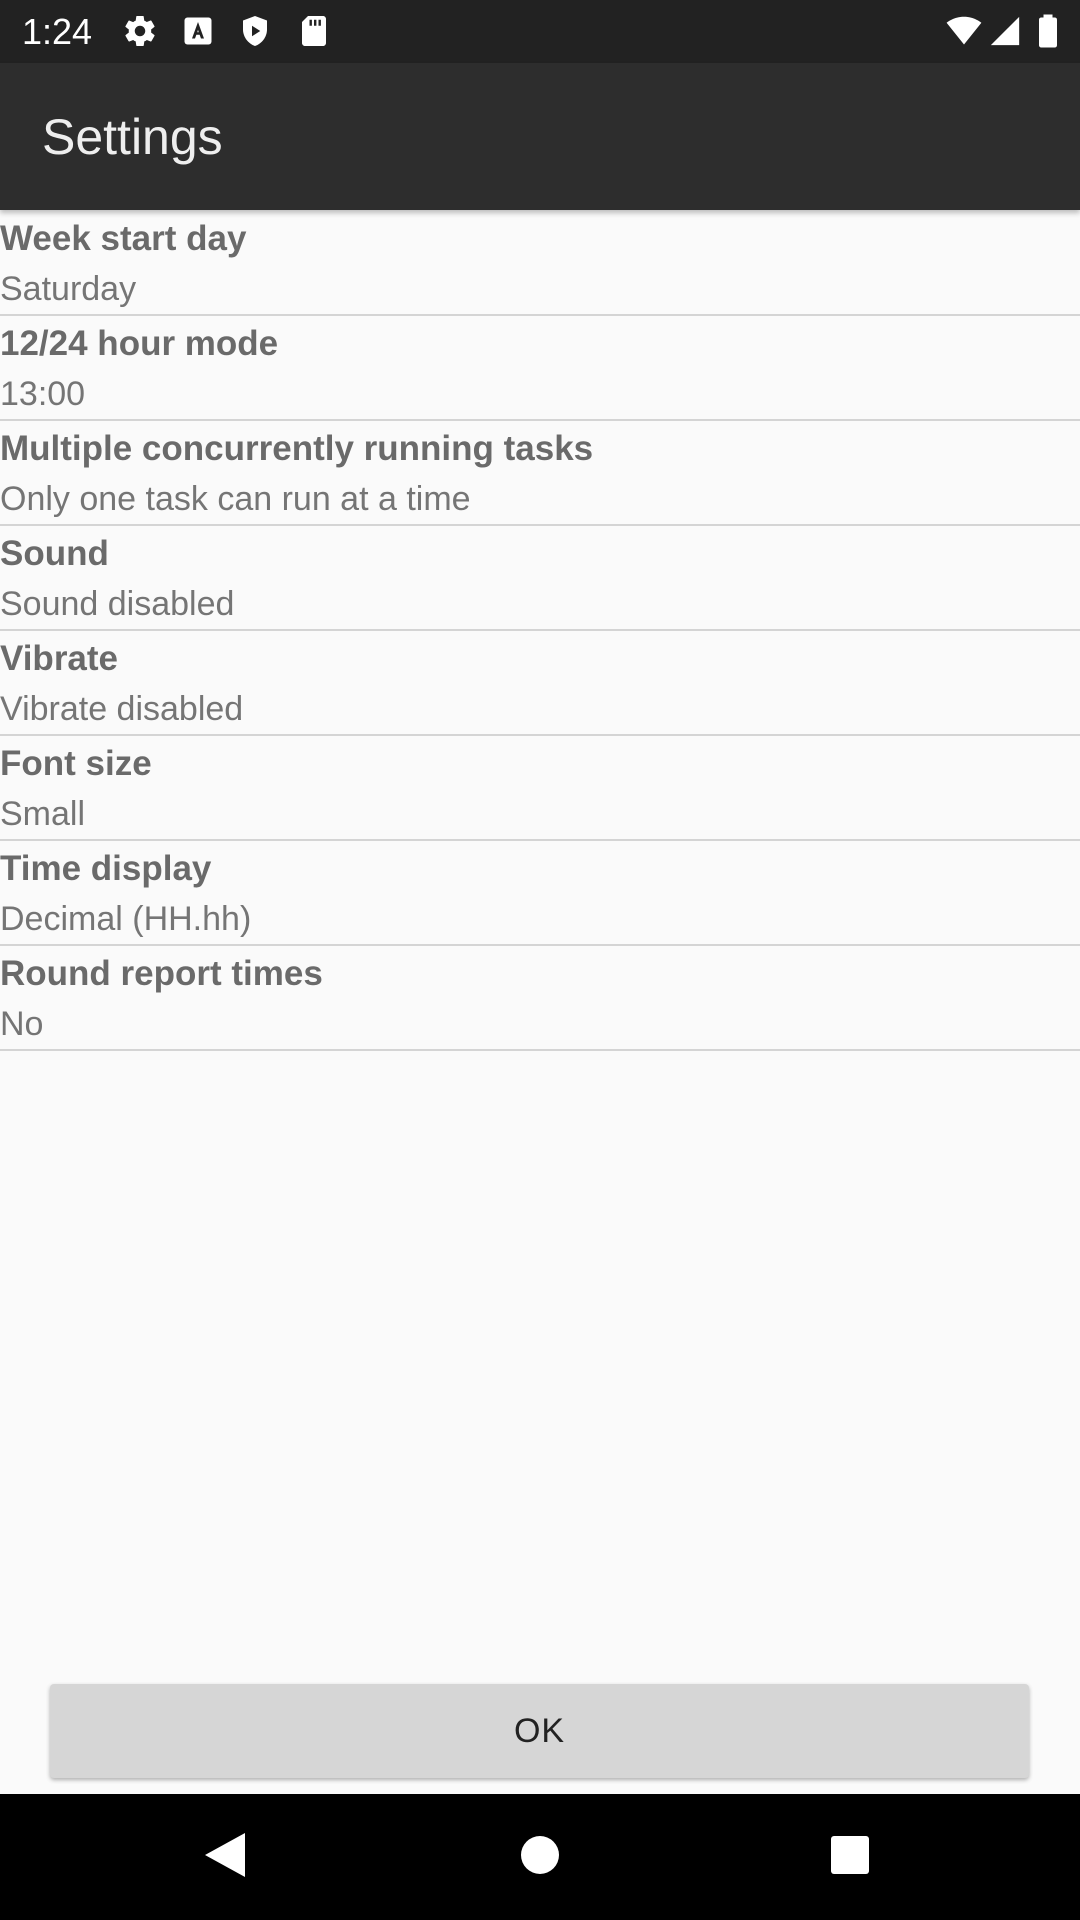  What do you see at coordinates (68, 289) in the screenshot?
I see `setting-value: Saturday` at bounding box center [68, 289].